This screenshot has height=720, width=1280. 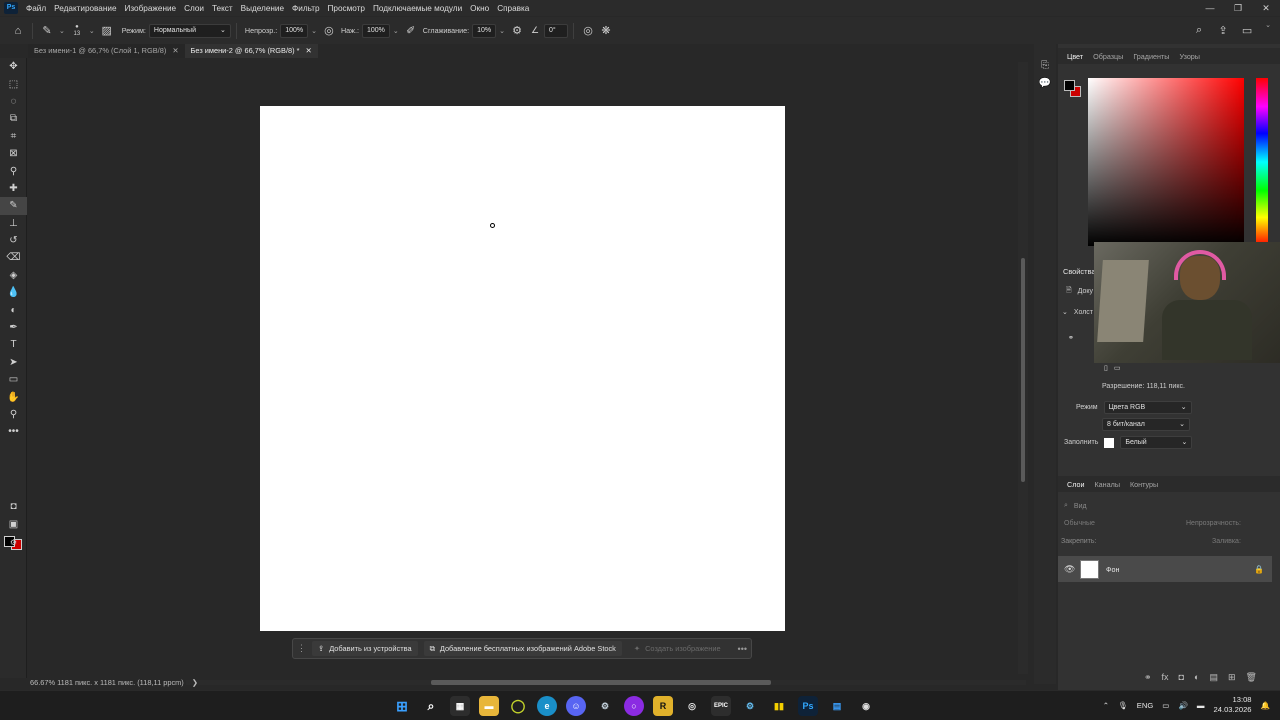 What do you see at coordinates (1071, 338) in the screenshot?
I see `link-dimensions-icon: ⚭` at bounding box center [1071, 338].